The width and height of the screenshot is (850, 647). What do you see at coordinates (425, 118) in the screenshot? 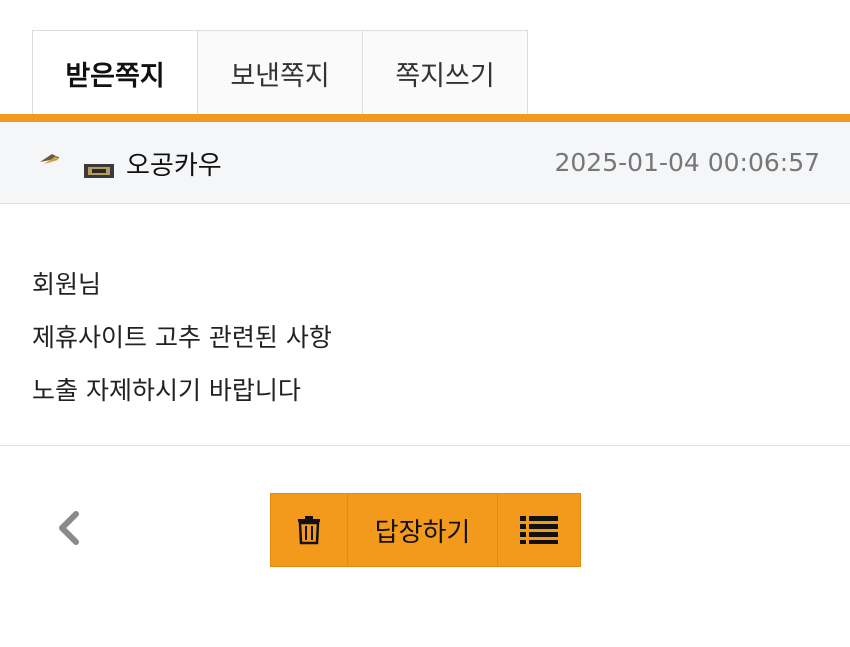
I see `tab-underline` at bounding box center [425, 118].